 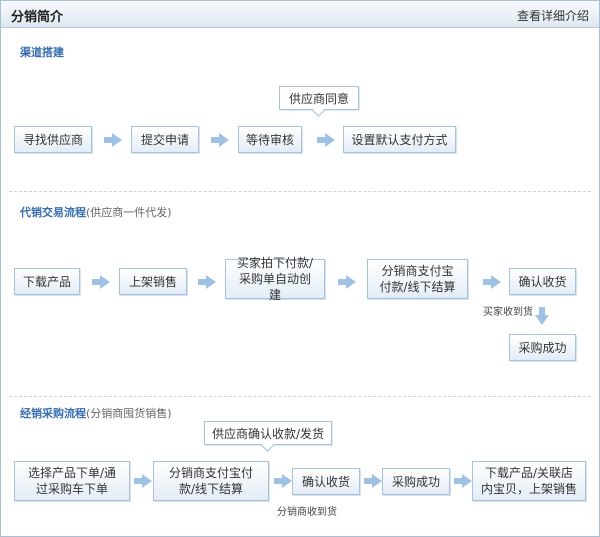 I want to click on step-set-default-payment: 设置默认支付方式, so click(x=399, y=139).